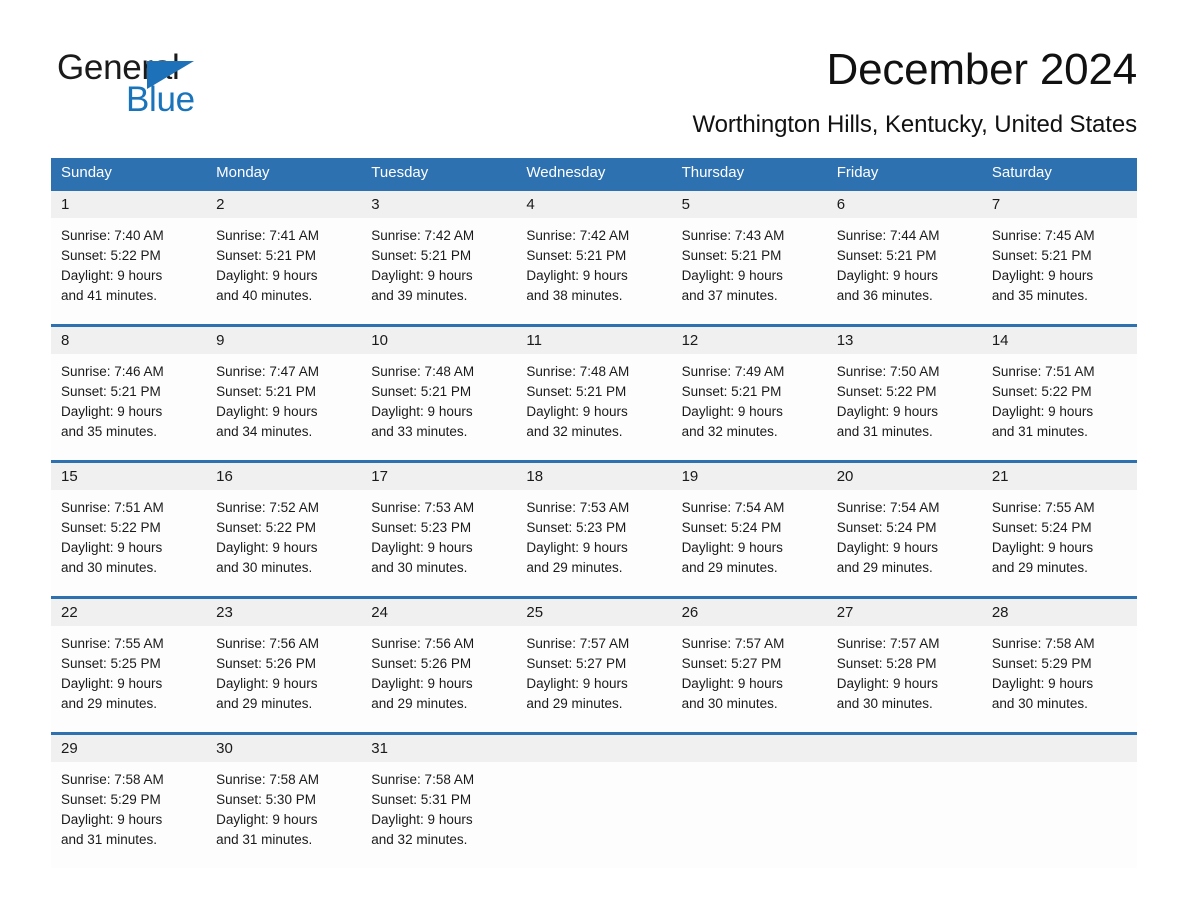 The width and height of the screenshot is (1188, 918). Describe the element at coordinates (904, 340) in the screenshot. I see `day-number: 13` at that location.